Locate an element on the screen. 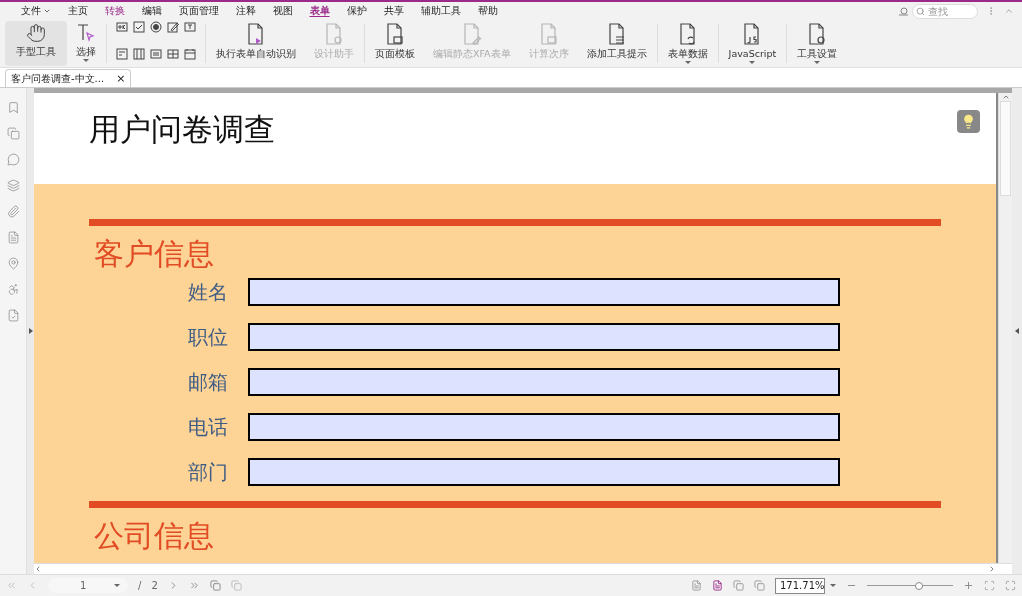 This screenshot has width=1022, height=596. last-page-icon is located at coordinates (194, 585).